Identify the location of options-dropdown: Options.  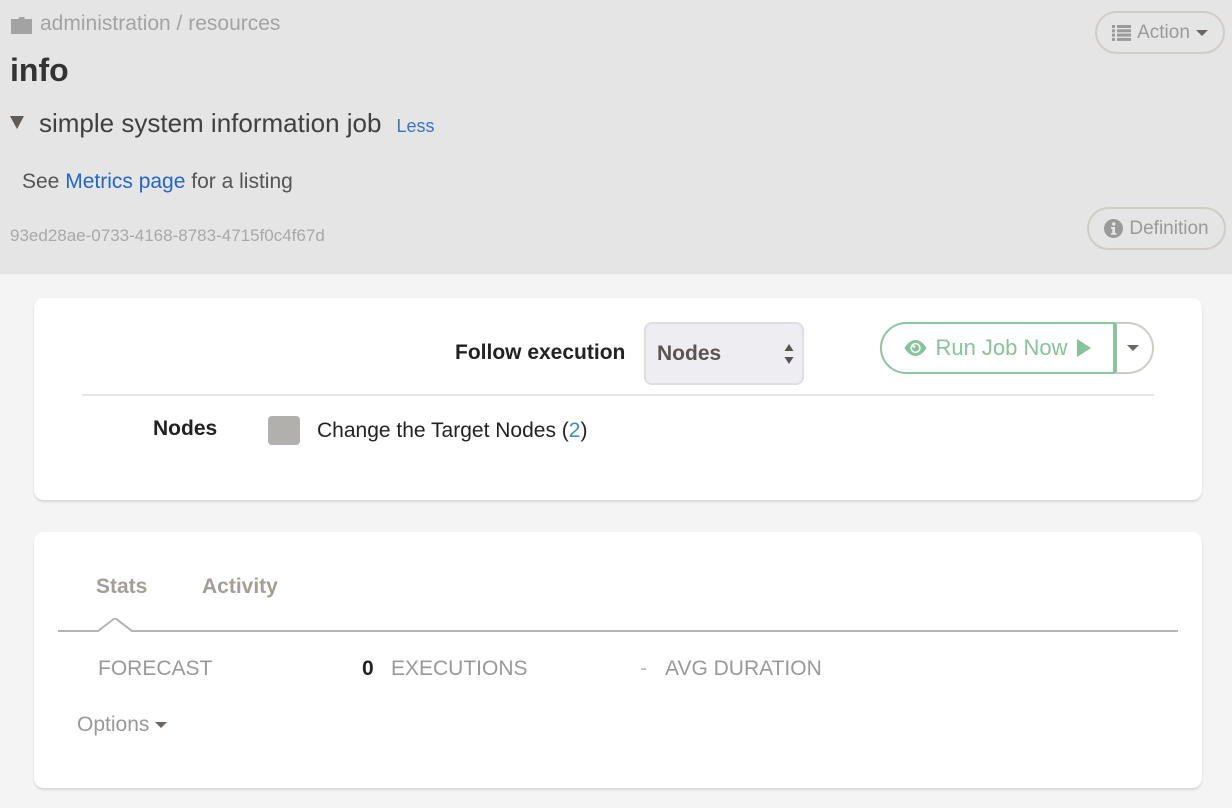
(122, 725).